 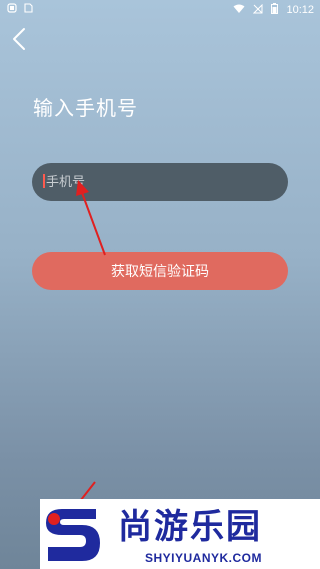 I want to click on watermark: 尚游乐园 SHYIYUANYK.COM, so click(x=180, y=534).